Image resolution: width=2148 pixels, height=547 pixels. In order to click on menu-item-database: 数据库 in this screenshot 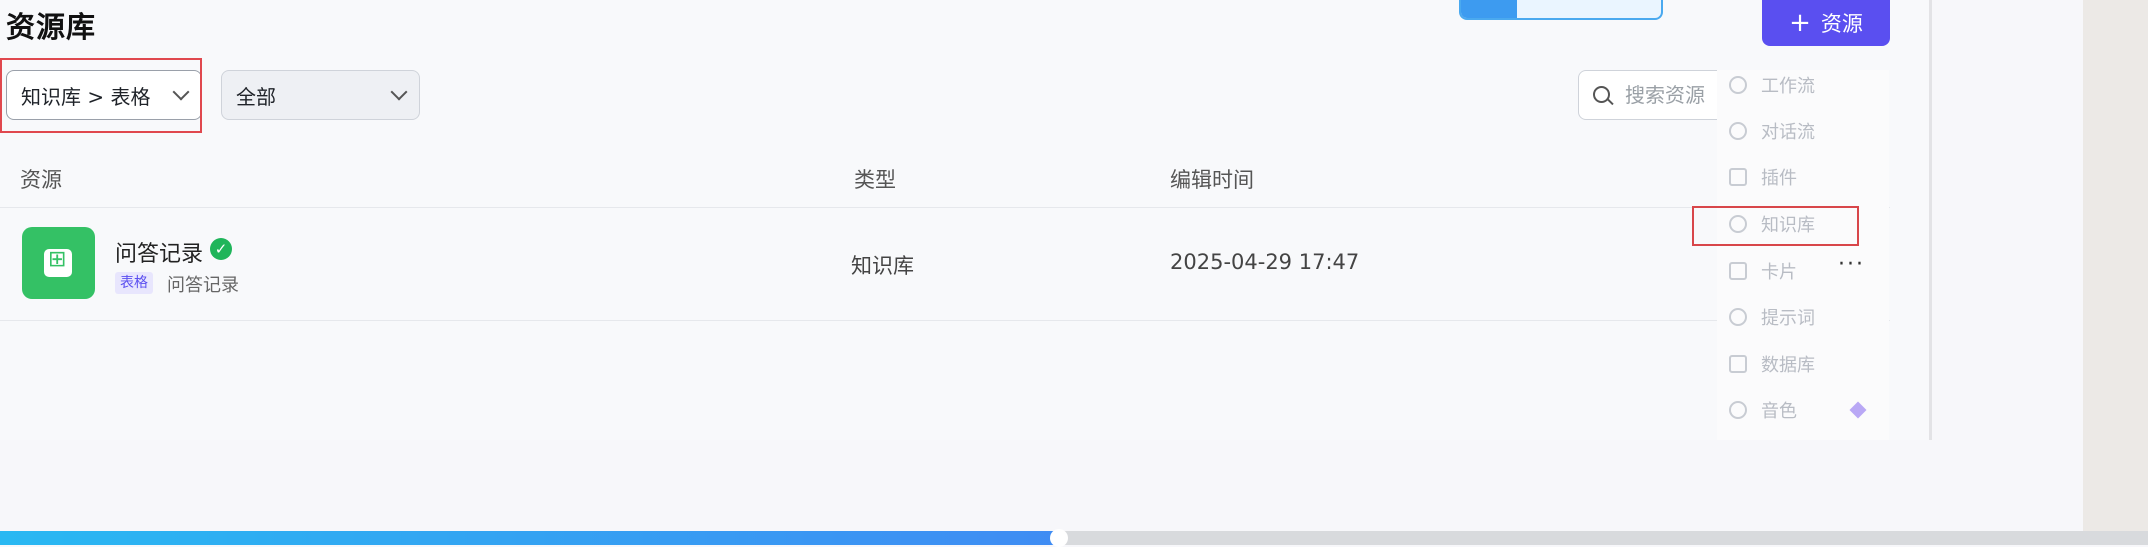, I will do `click(1772, 364)`.